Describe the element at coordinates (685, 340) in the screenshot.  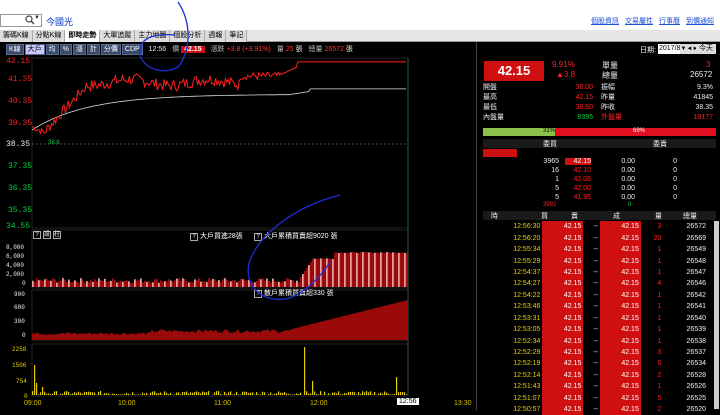
I see `tick-total: 26538` at that location.